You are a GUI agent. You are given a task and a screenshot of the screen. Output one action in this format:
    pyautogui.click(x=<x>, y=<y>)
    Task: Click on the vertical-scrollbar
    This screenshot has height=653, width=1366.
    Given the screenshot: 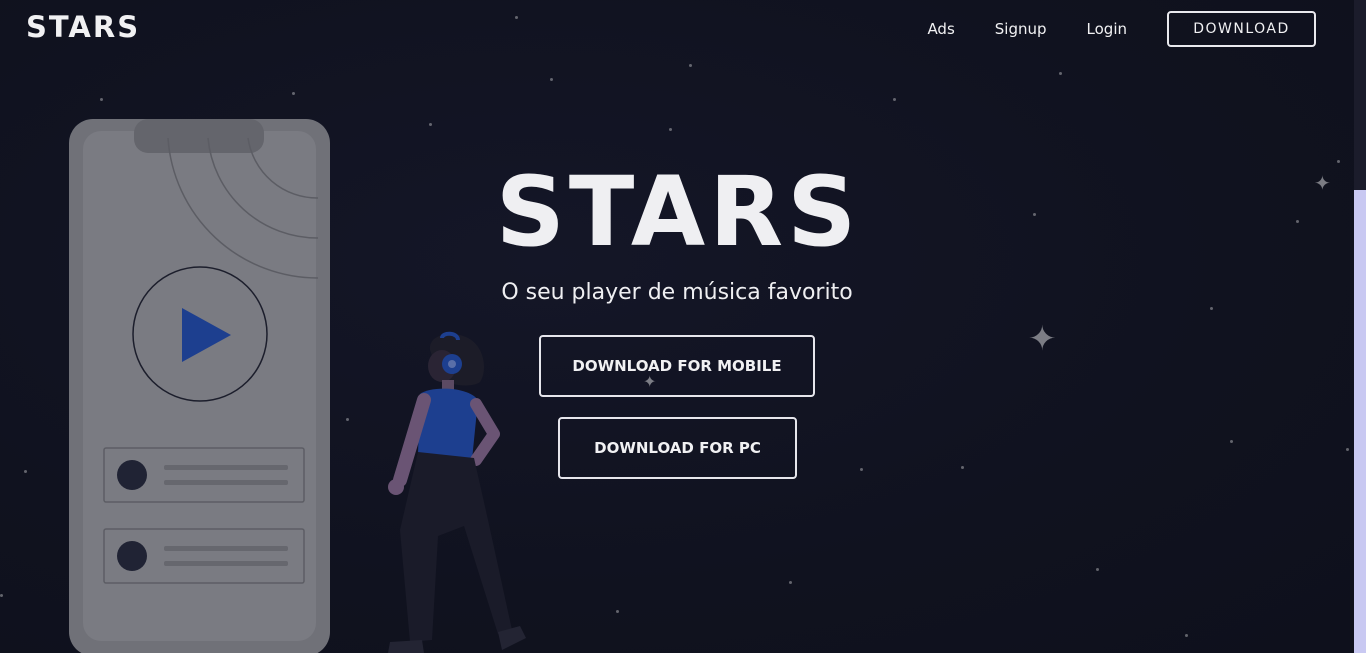 What is the action you would take?
    pyautogui.click(x=1360, y=326)
    